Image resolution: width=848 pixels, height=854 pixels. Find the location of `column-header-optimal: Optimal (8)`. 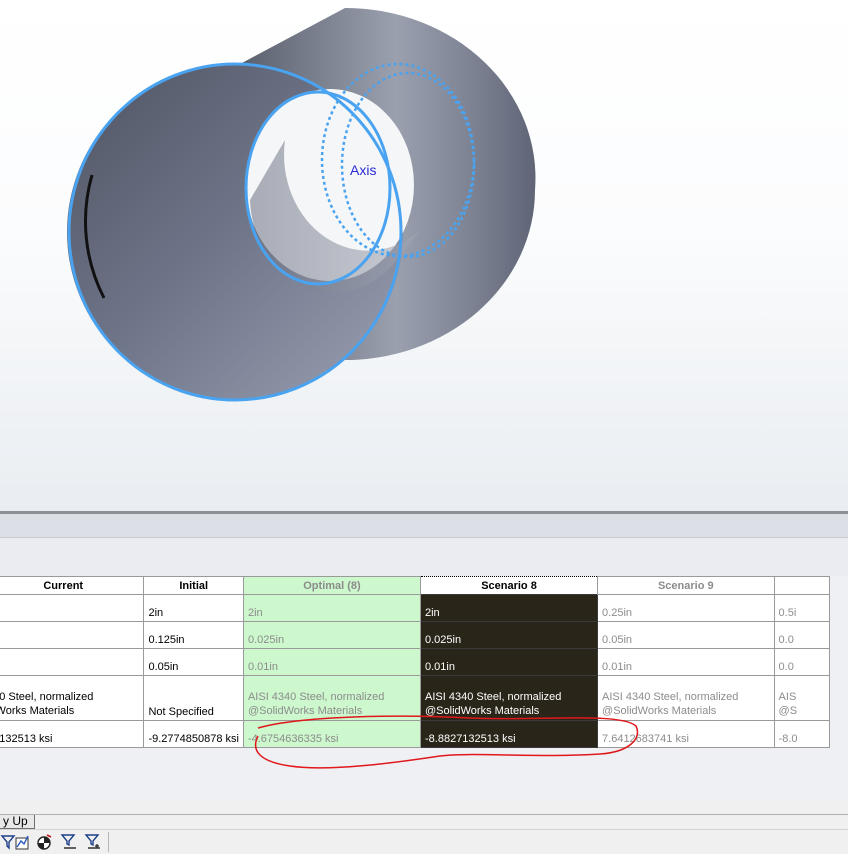

column-header-optimal: Optimal (8) is located at coordinates (332, 585).